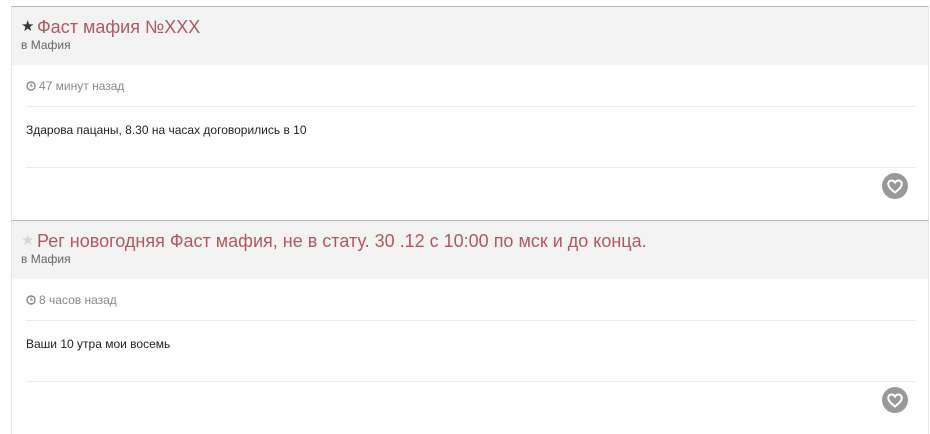 This screenshot has height=434, width=930. What do you see at coordinates (471, 300) in the screenshot?
I see `post-meta: 8 часов назад` at bounding box center [471, 300].